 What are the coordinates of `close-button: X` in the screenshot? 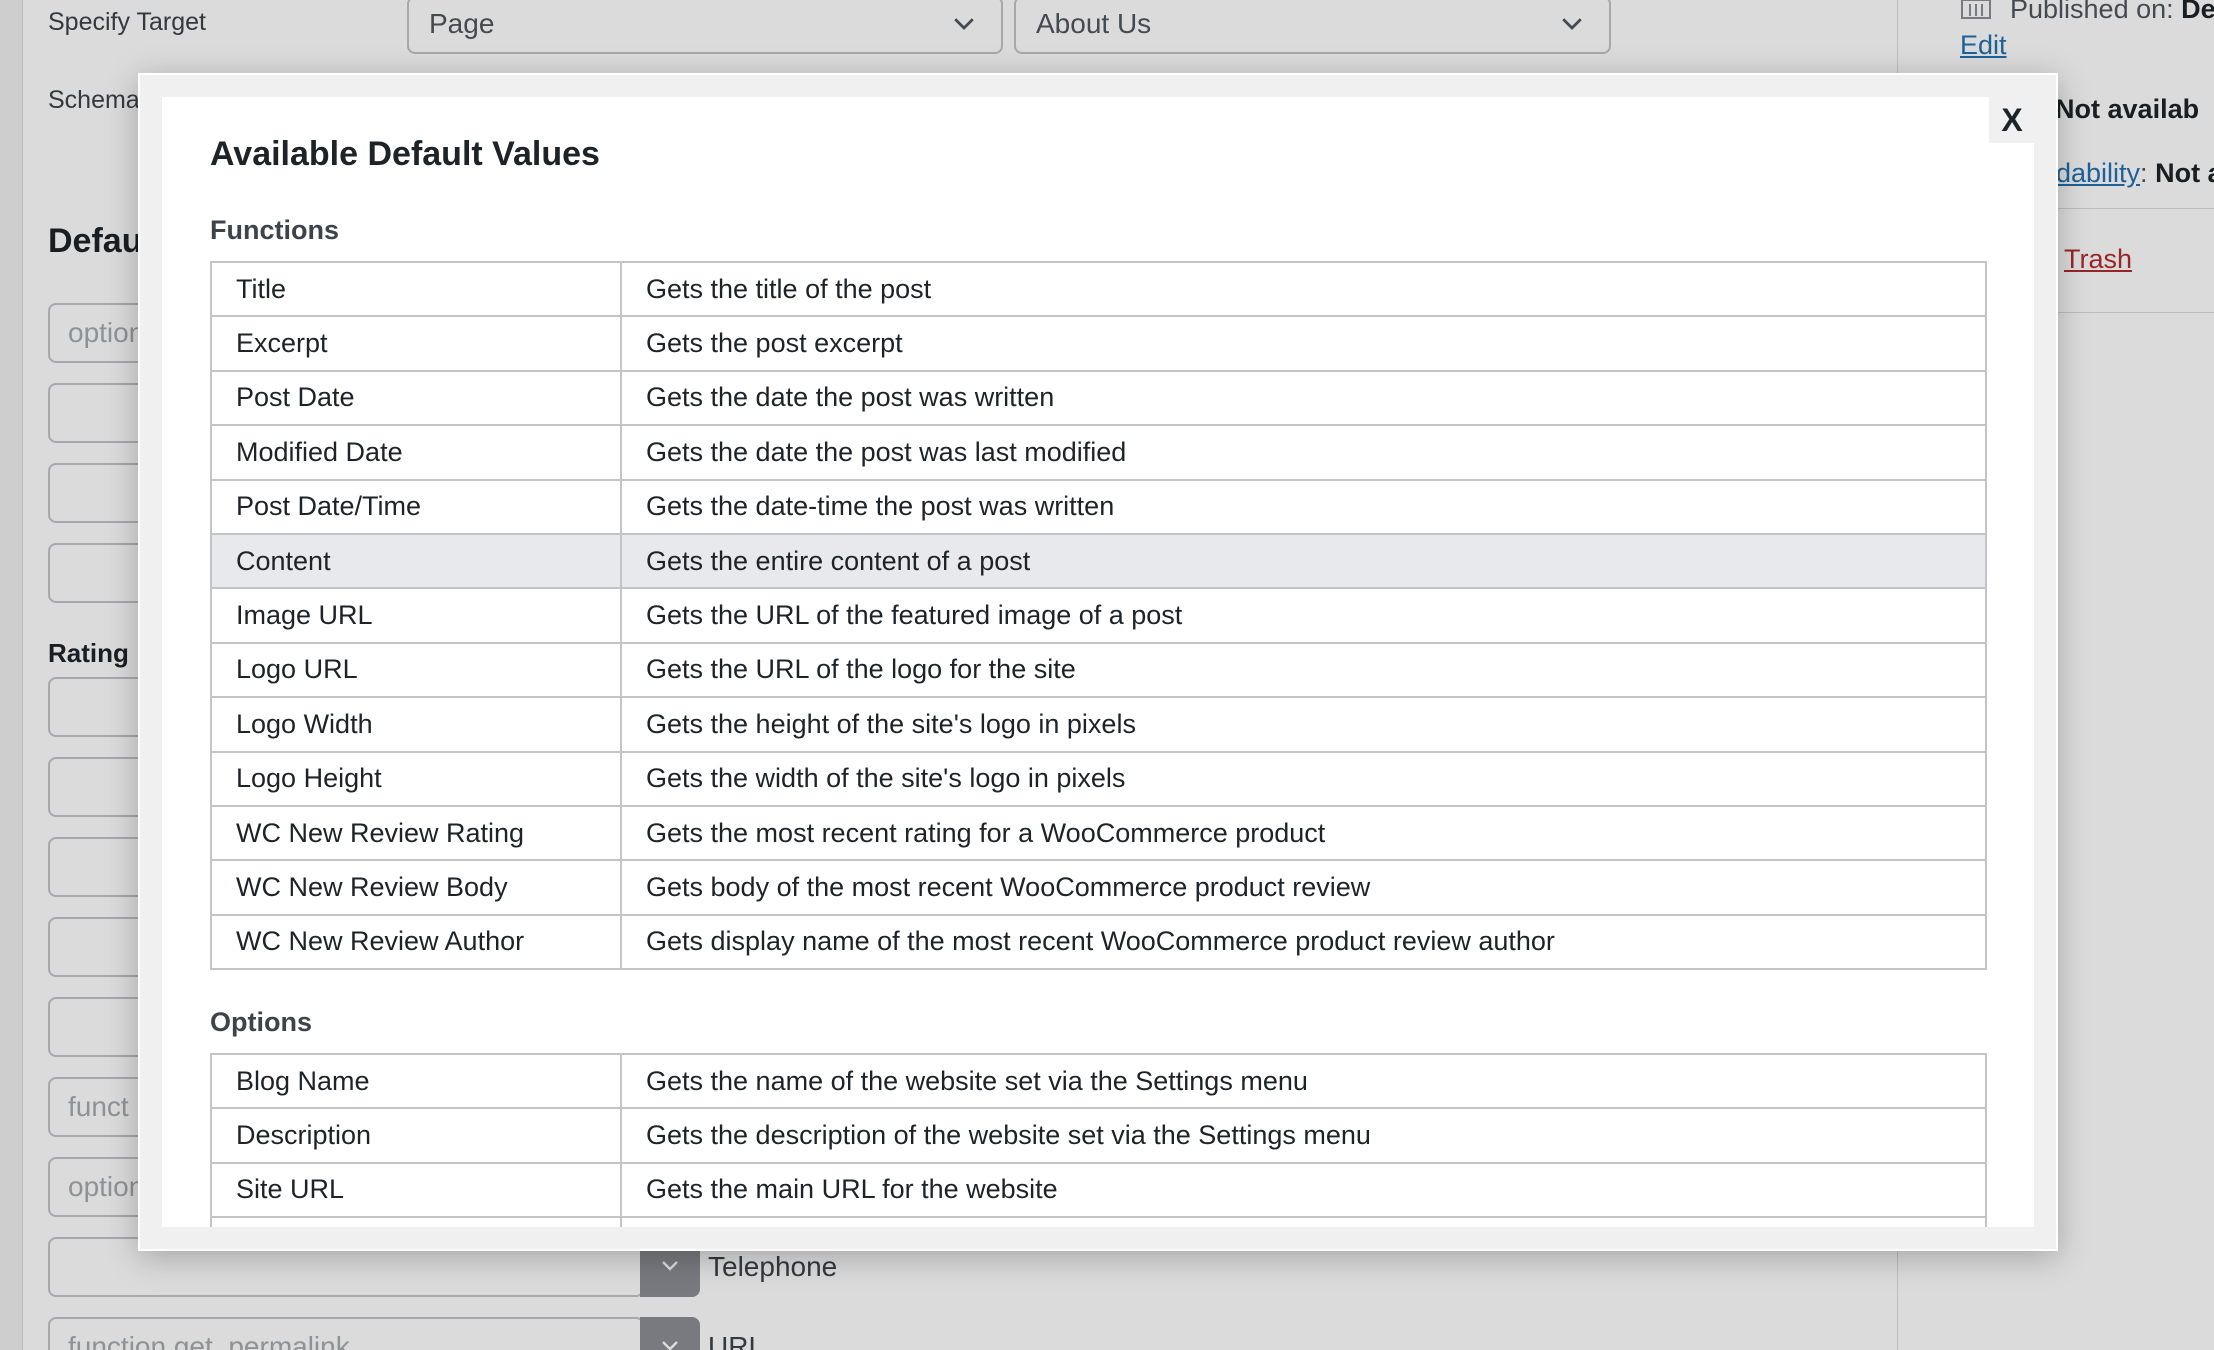 It's located at (2012, 120).